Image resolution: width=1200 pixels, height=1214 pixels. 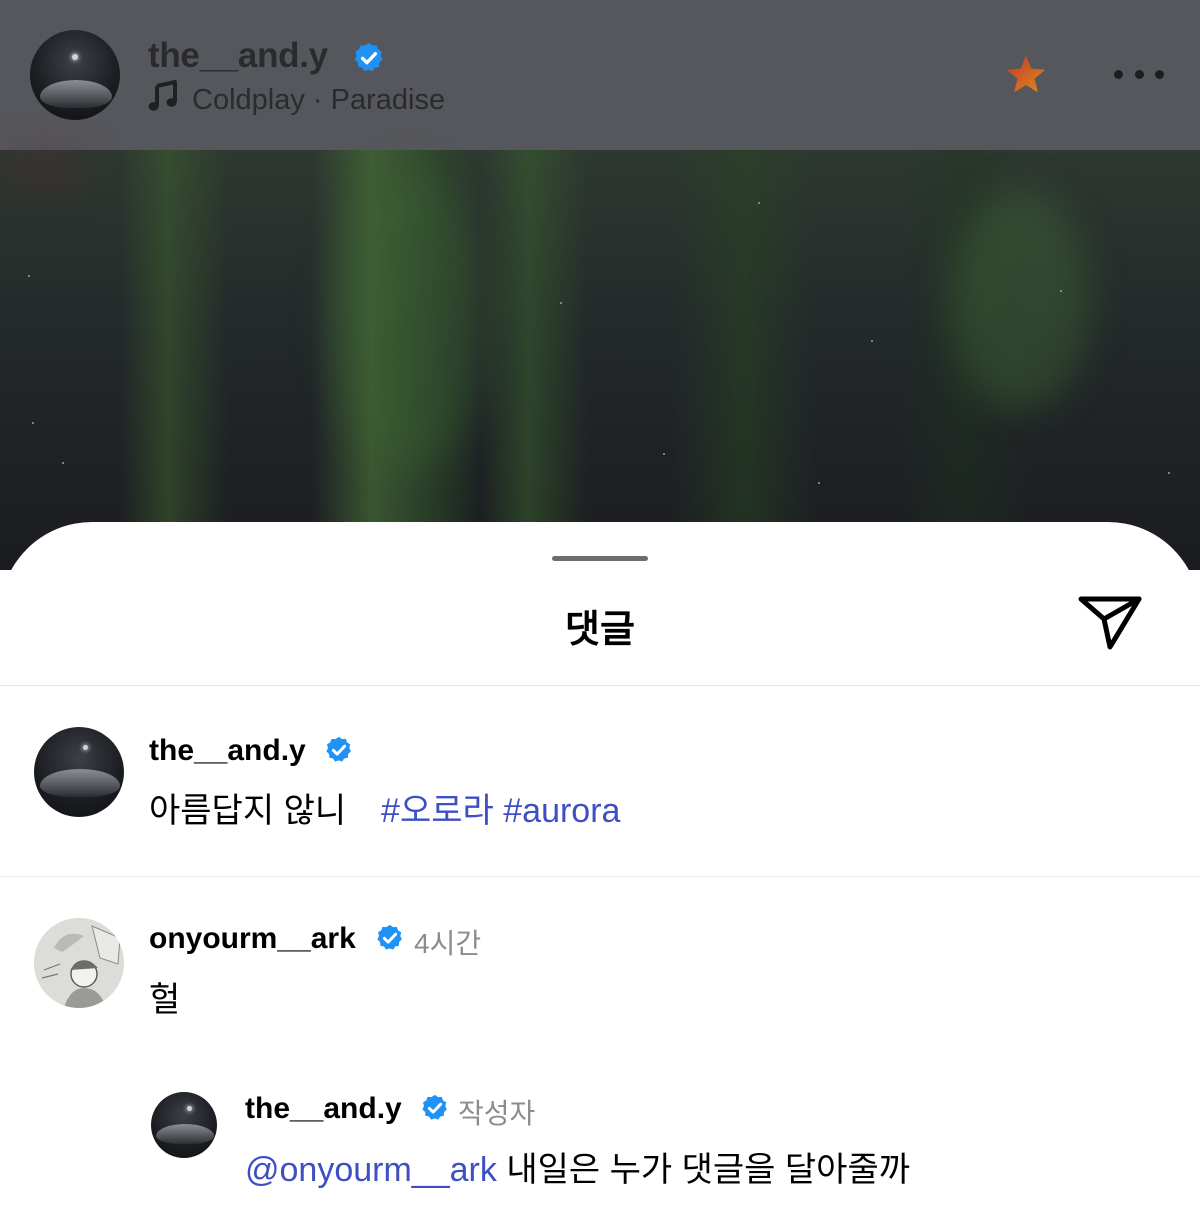 I want to click on comment-item: onyourm__ark 4시간 헐, so click(x=600, y=961).